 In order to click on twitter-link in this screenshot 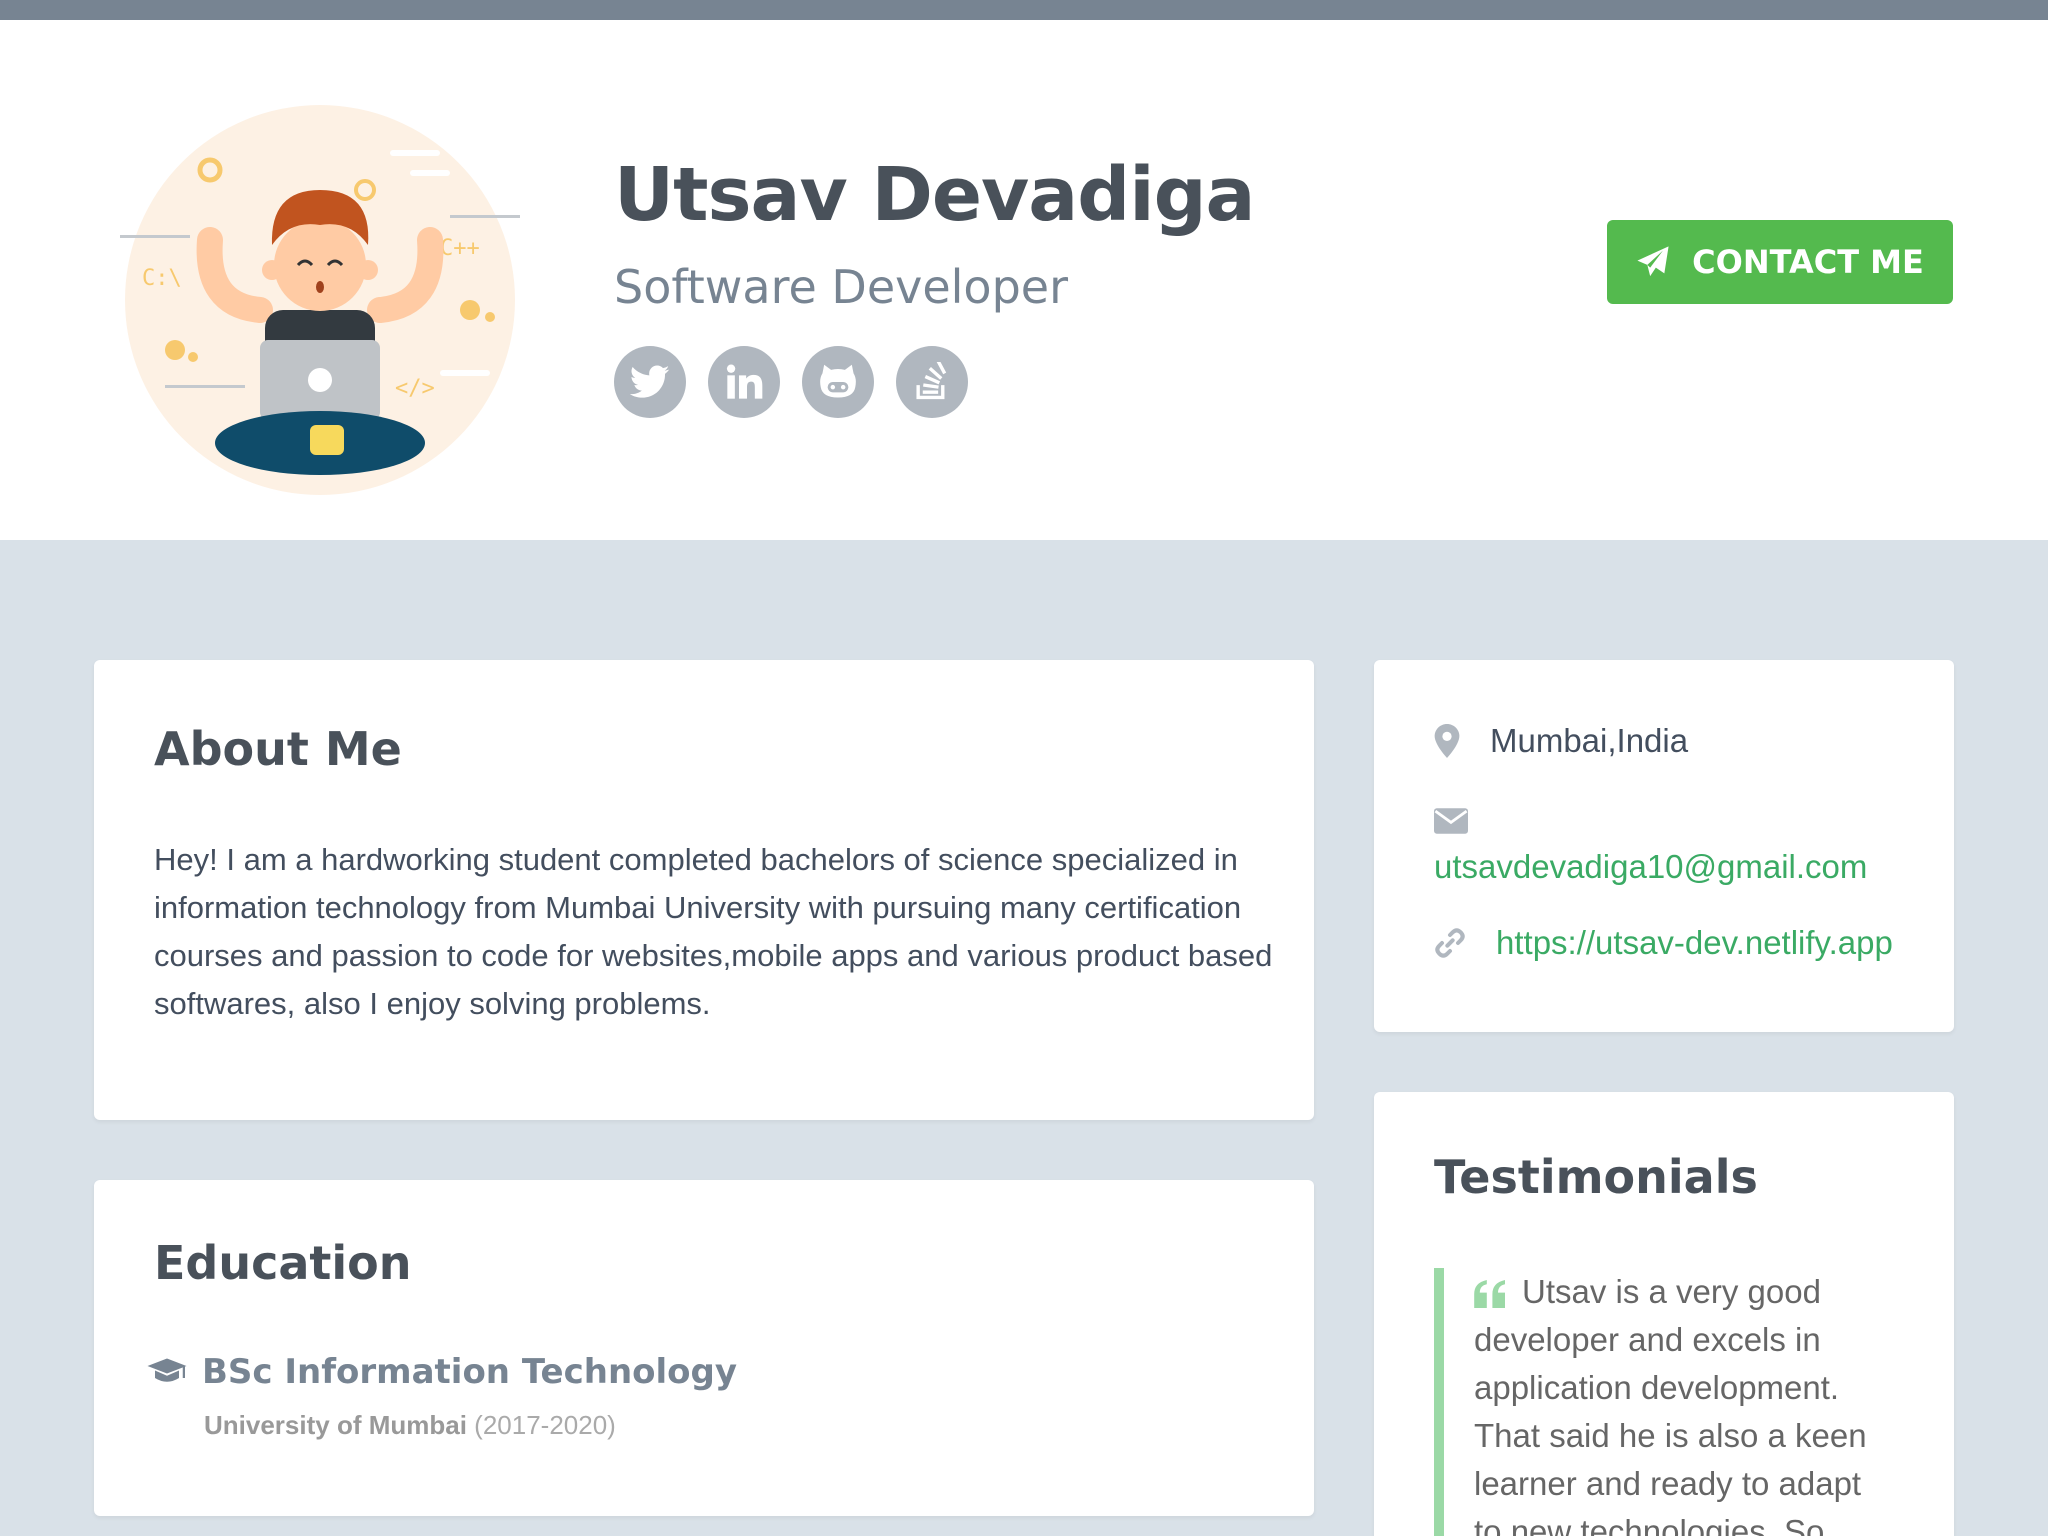, I will do `click(650, 382)`.